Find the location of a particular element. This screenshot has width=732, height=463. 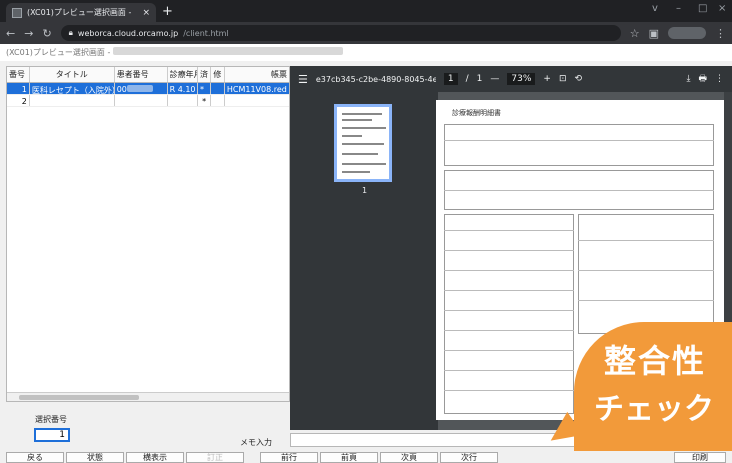

profile-avatar is located at coordinates (687, 33).